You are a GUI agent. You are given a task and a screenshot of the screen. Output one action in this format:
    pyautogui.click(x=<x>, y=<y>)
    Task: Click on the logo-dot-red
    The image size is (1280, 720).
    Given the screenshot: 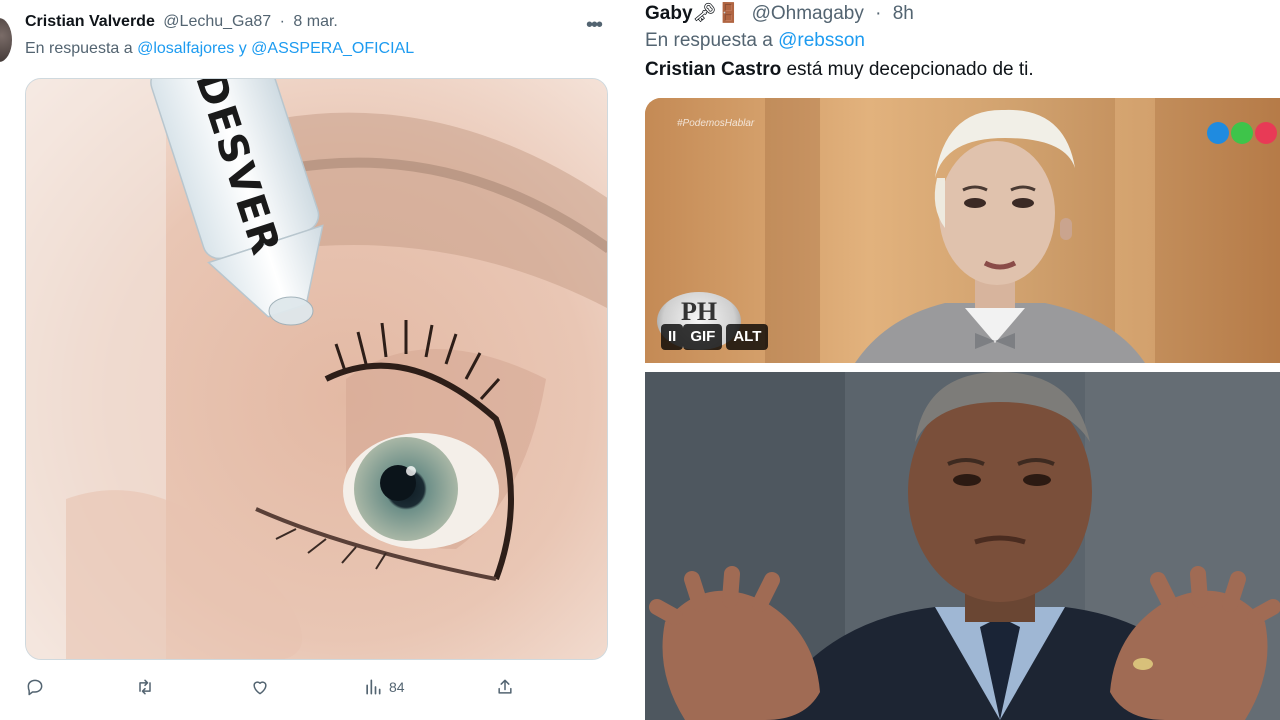 What is the action you would take?
    pyautogui.click(x=1266, y=133)
    